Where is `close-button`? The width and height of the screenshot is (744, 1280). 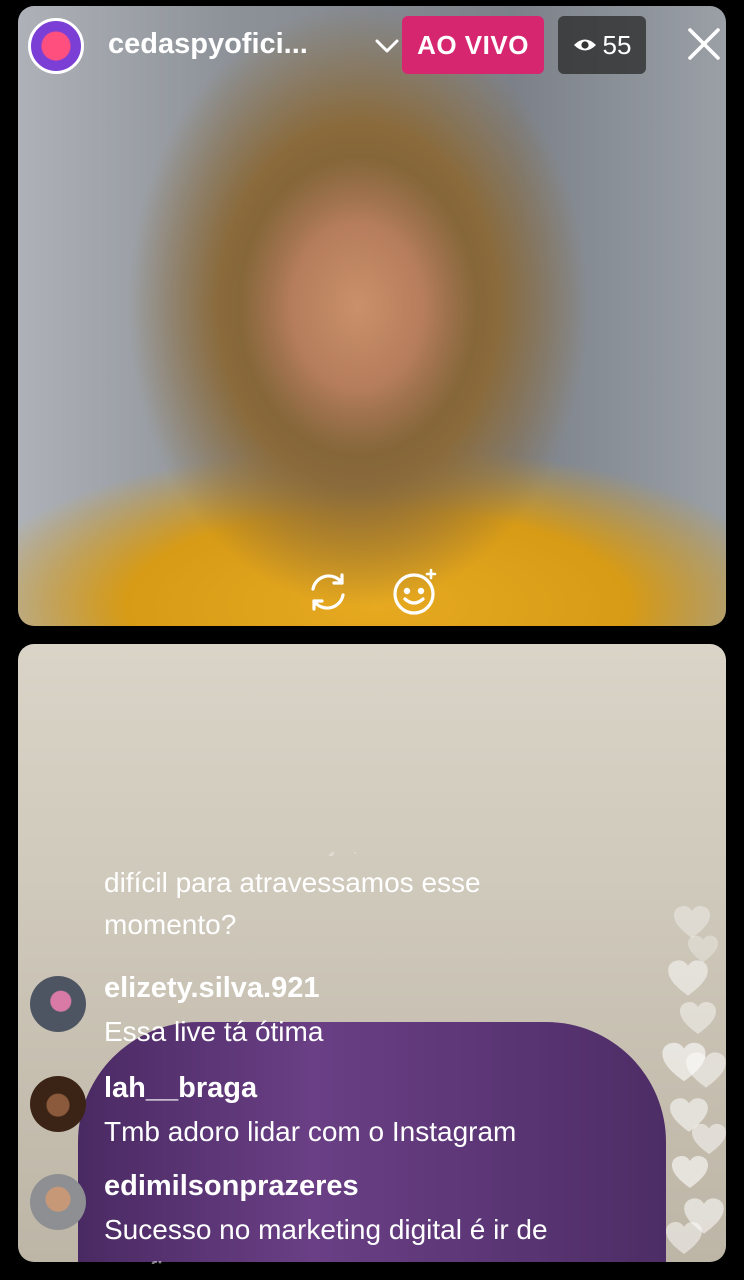
close-button is located at coordinates (704, 44).